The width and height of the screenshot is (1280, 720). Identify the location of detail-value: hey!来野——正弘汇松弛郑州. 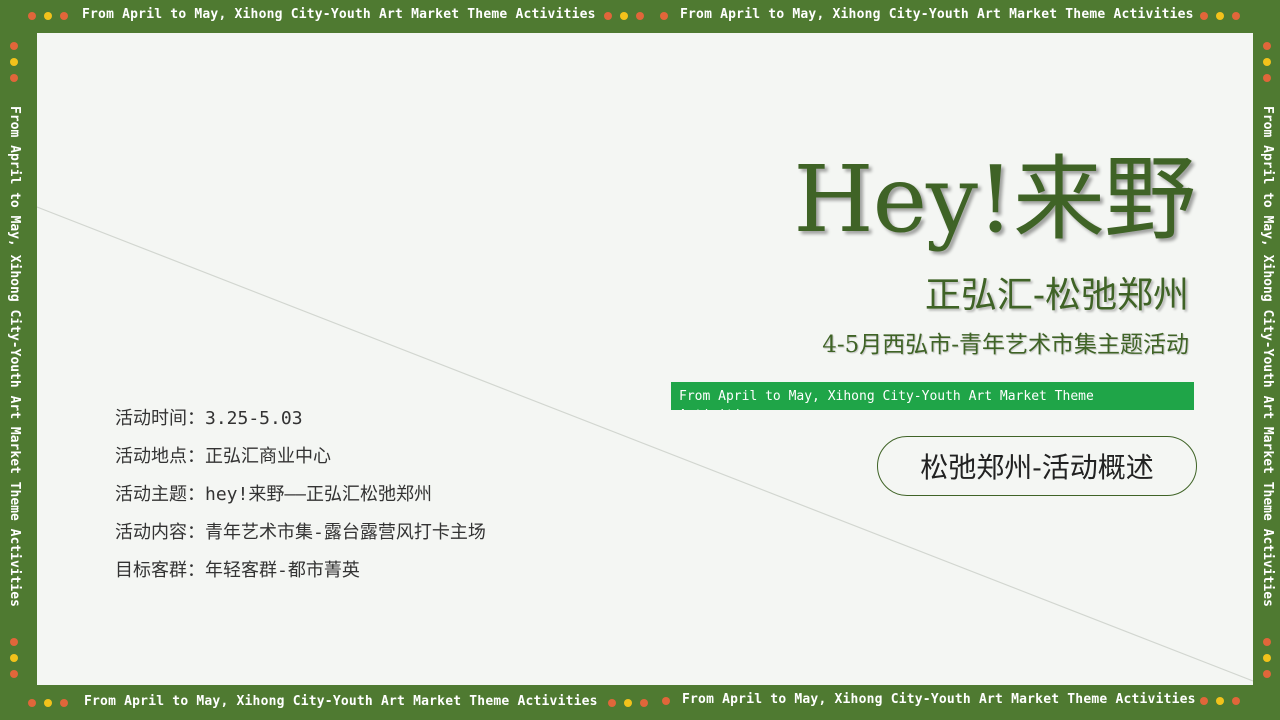
(319, 494).